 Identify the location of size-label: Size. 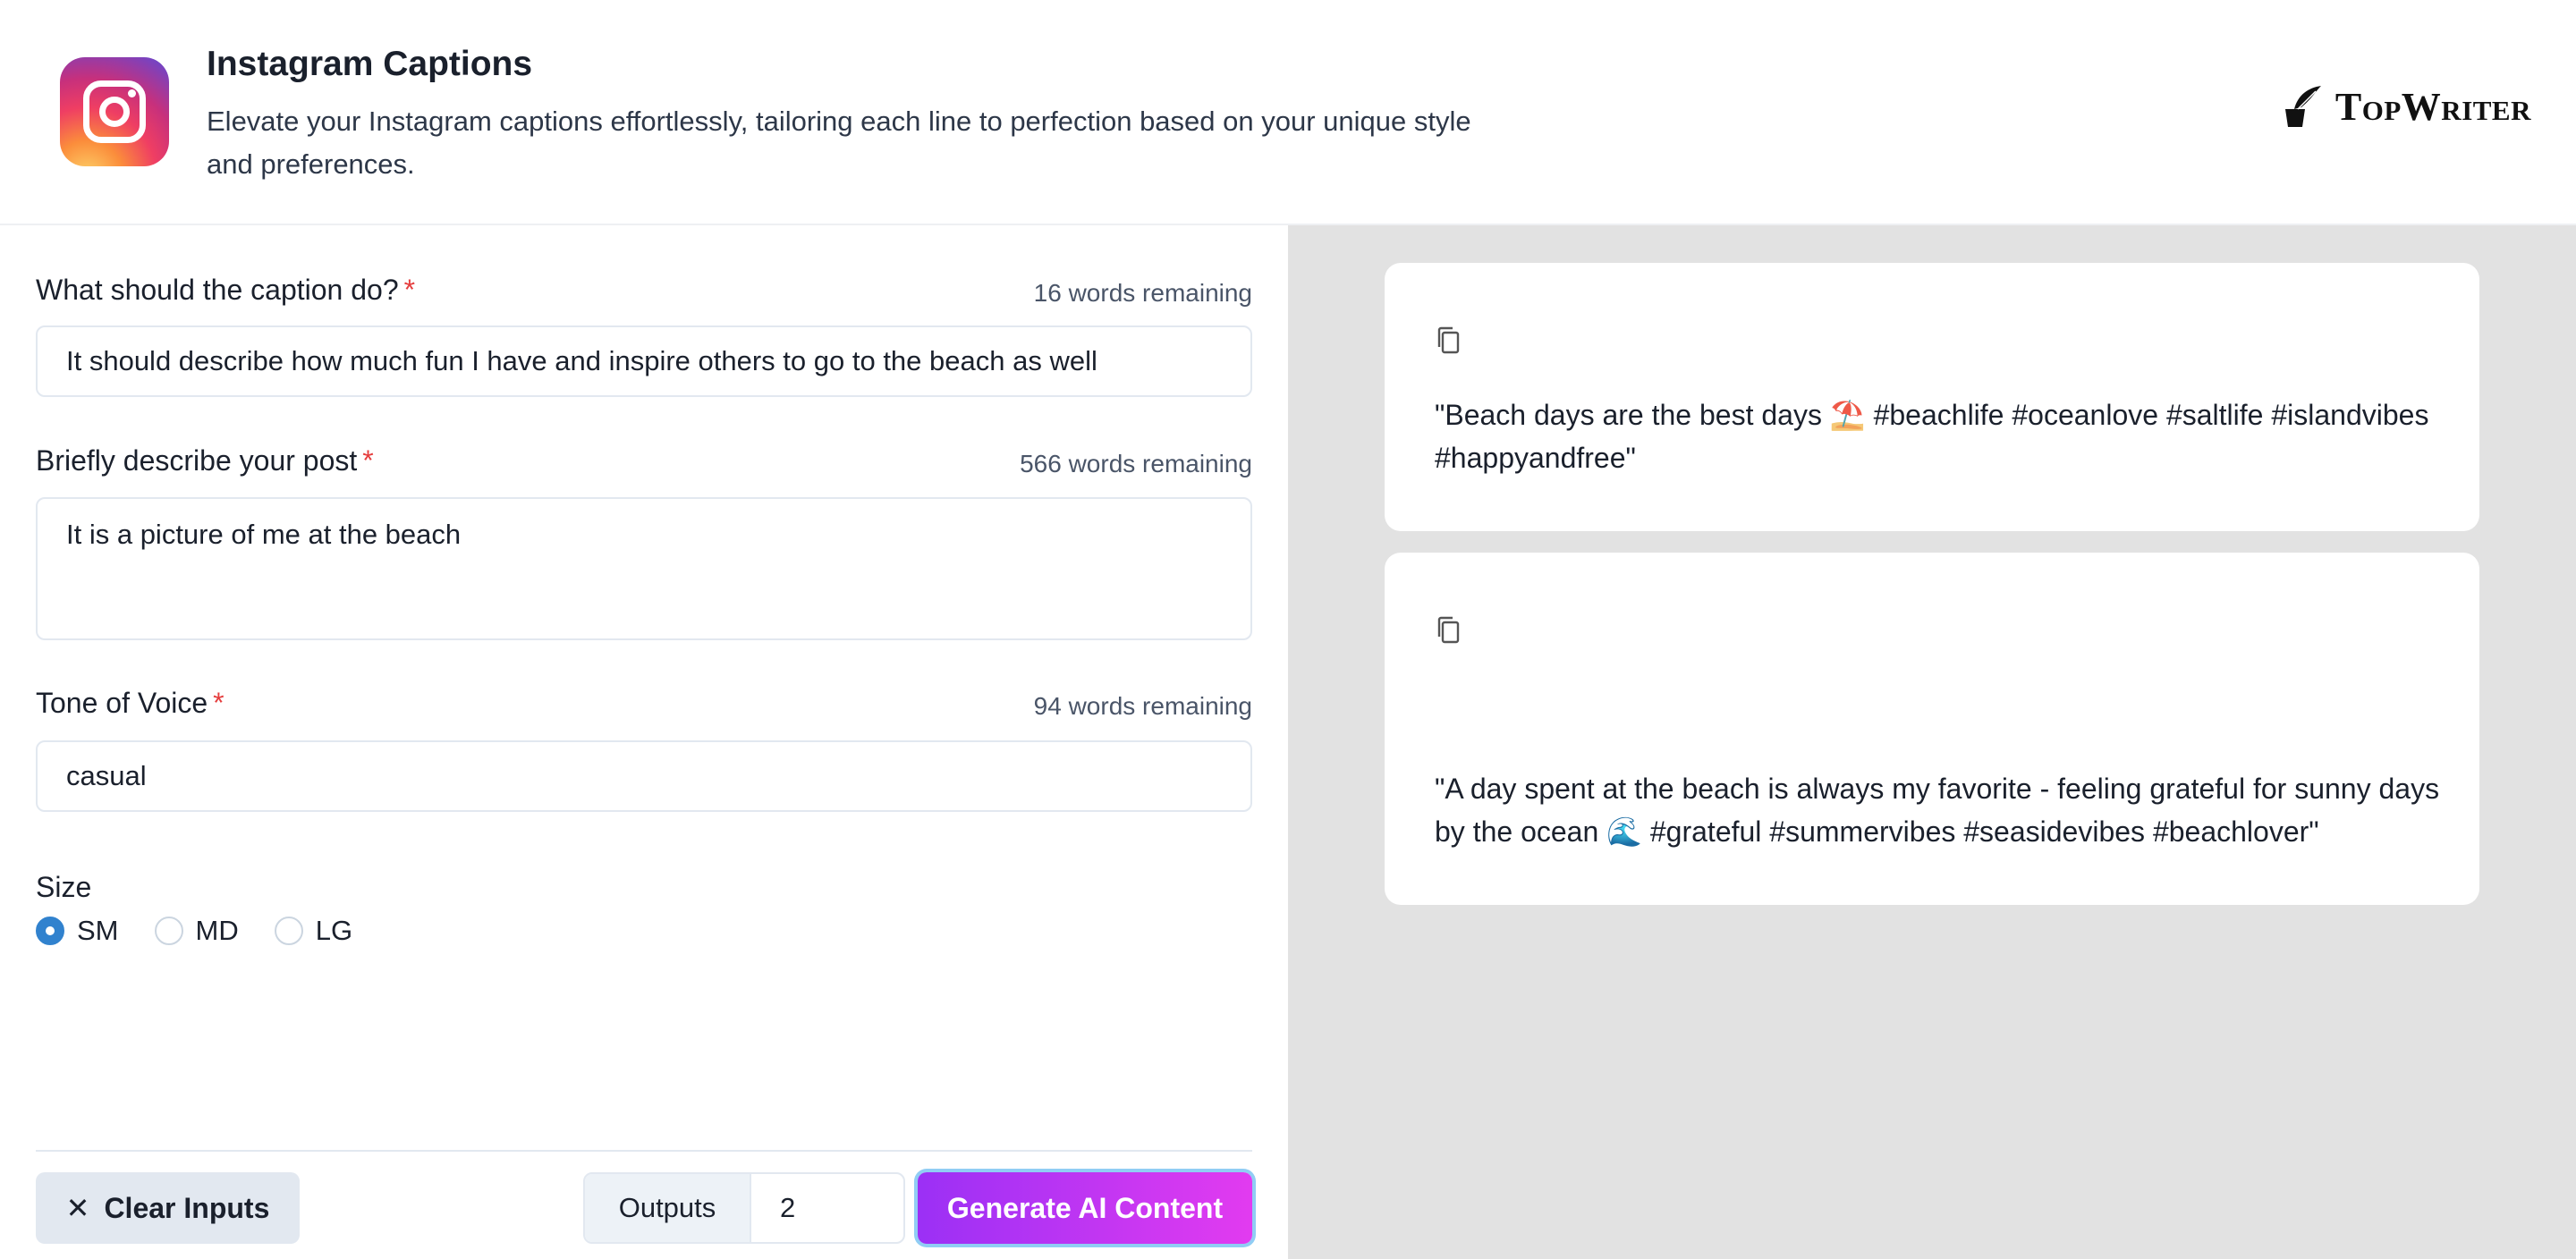
(64, 887).